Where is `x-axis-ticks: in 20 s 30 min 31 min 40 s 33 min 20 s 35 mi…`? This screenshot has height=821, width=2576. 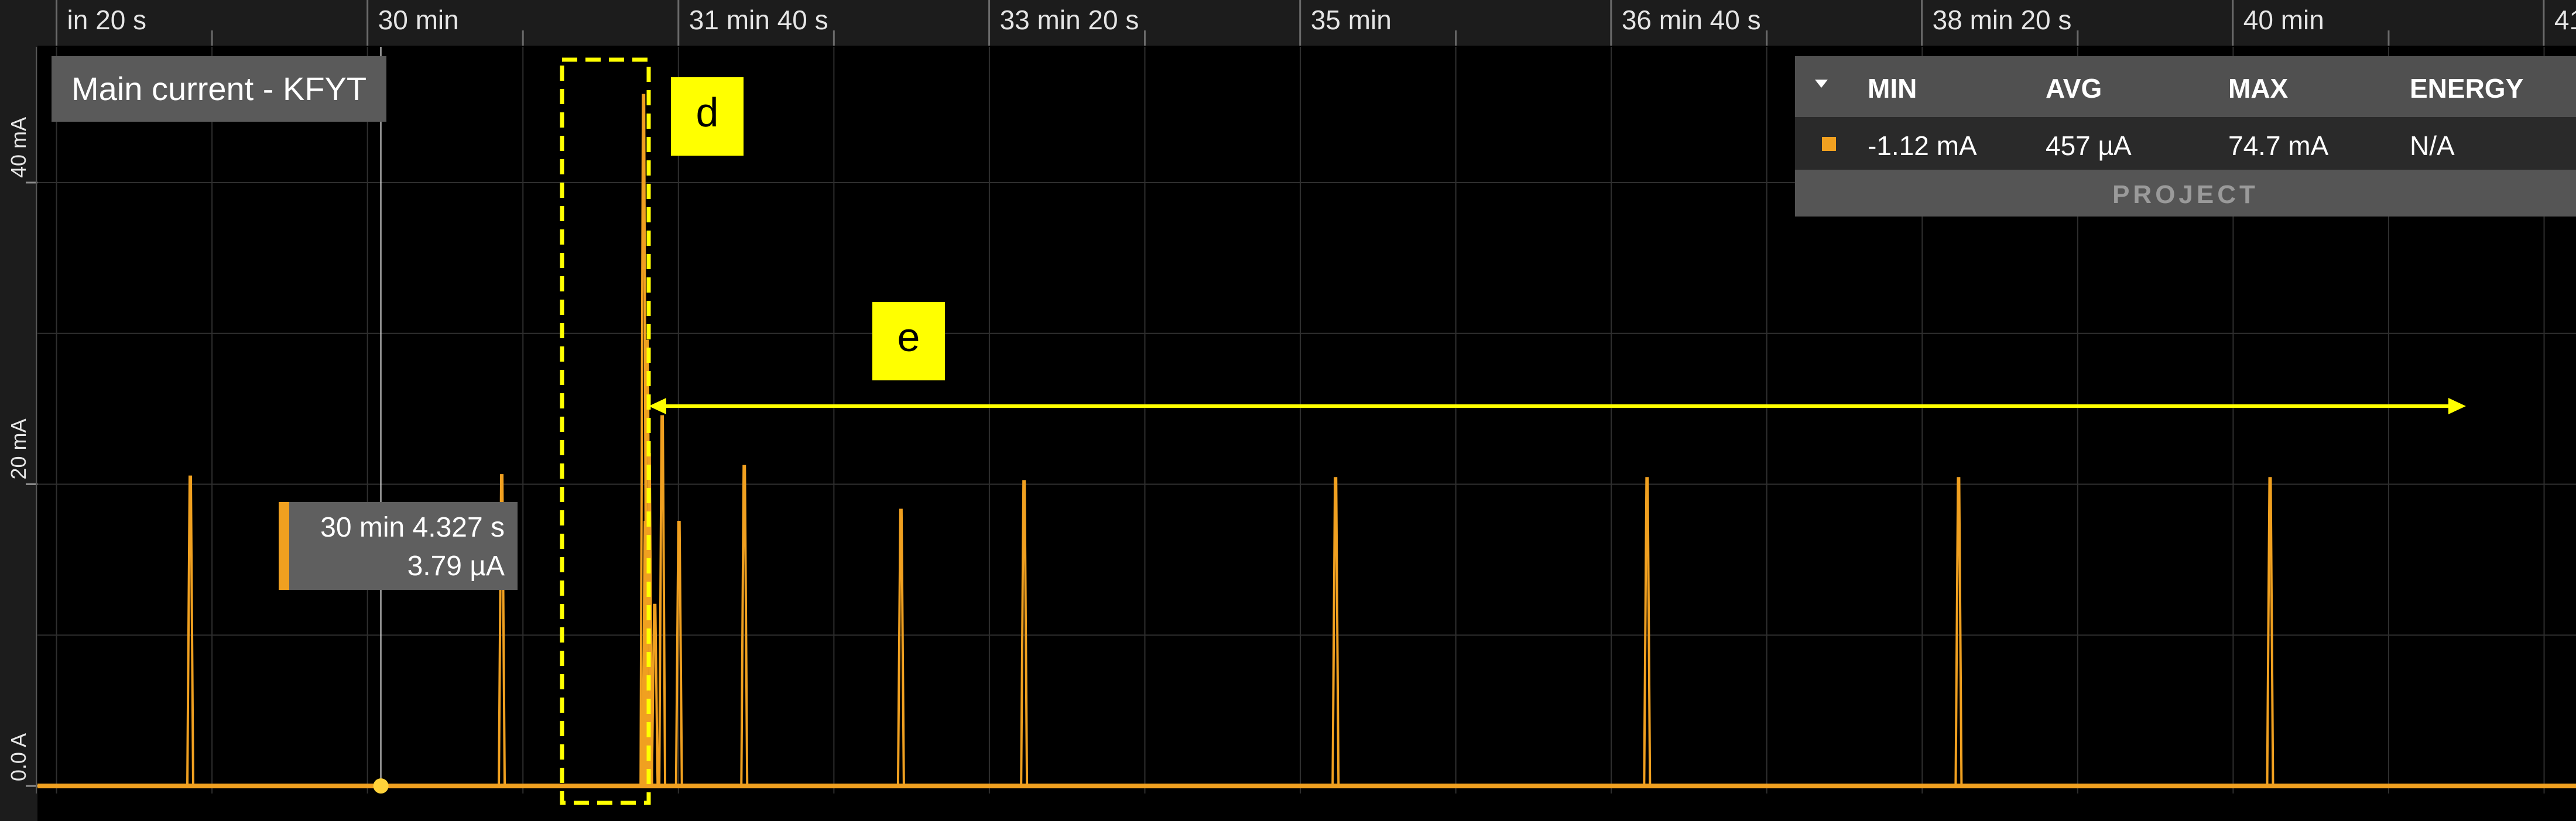
x-axis-ticks: in 20 s 30 min 31 min 40 s 33 min 20 s 35 mi… is located at coordinates (1316, 23).